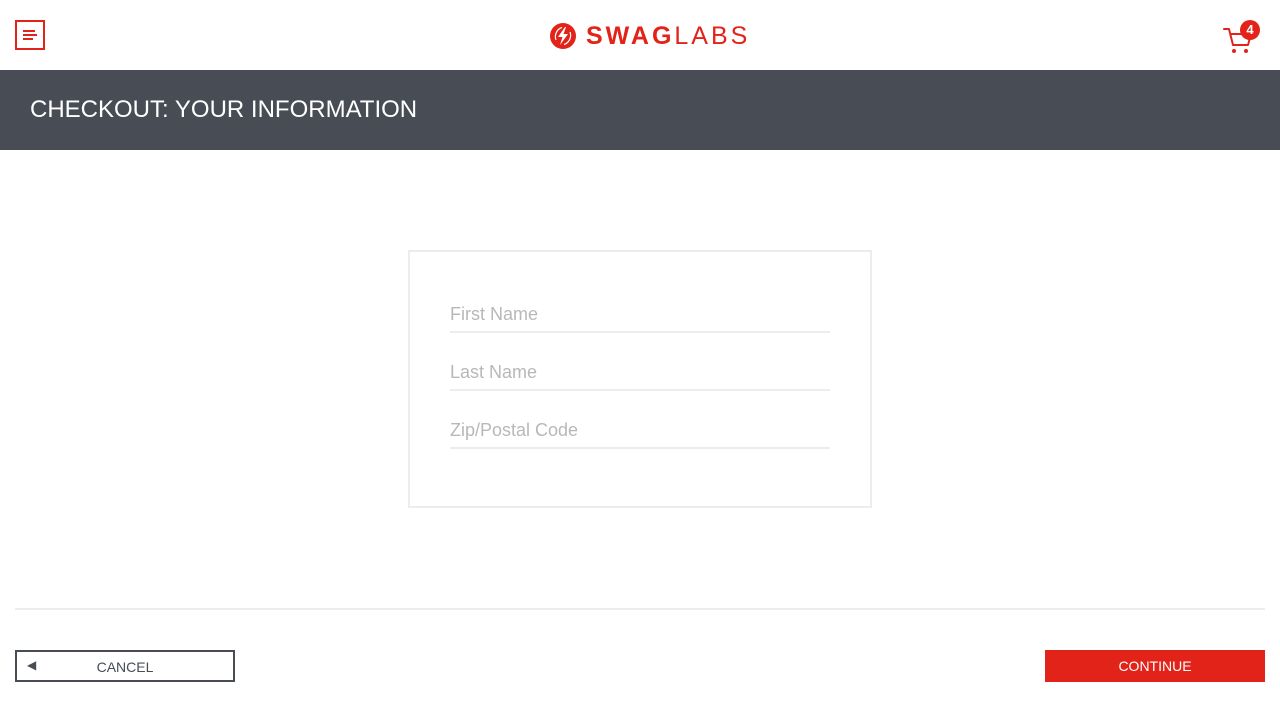  What do you see at coordinates (563, 36) in the screenshot?
I see `lightning-bolt-logo-icon` at bounding box center [563, 36].